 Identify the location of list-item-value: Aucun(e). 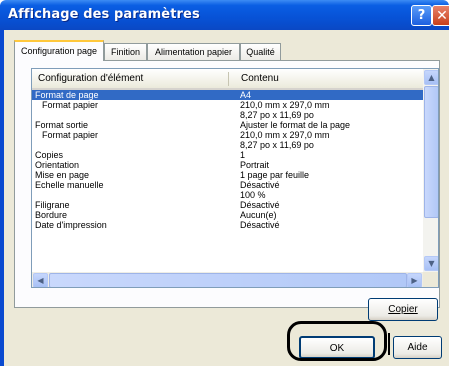
(258, 215).